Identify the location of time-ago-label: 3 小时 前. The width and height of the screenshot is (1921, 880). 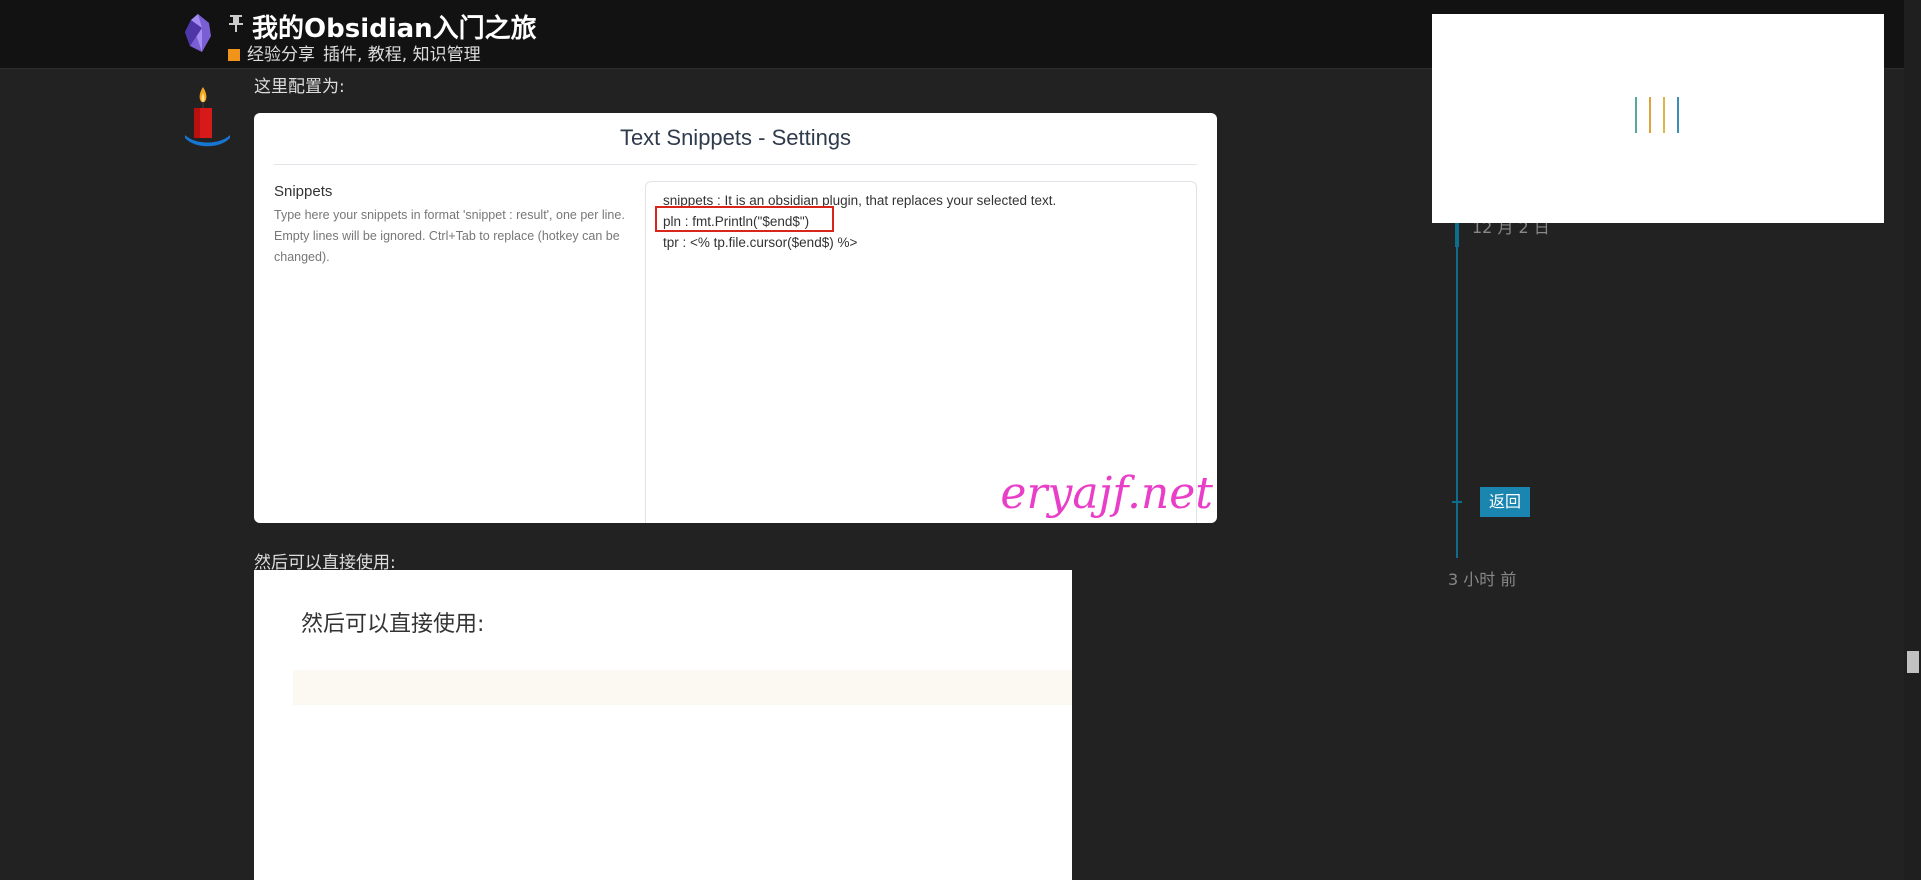
(1482, 579).